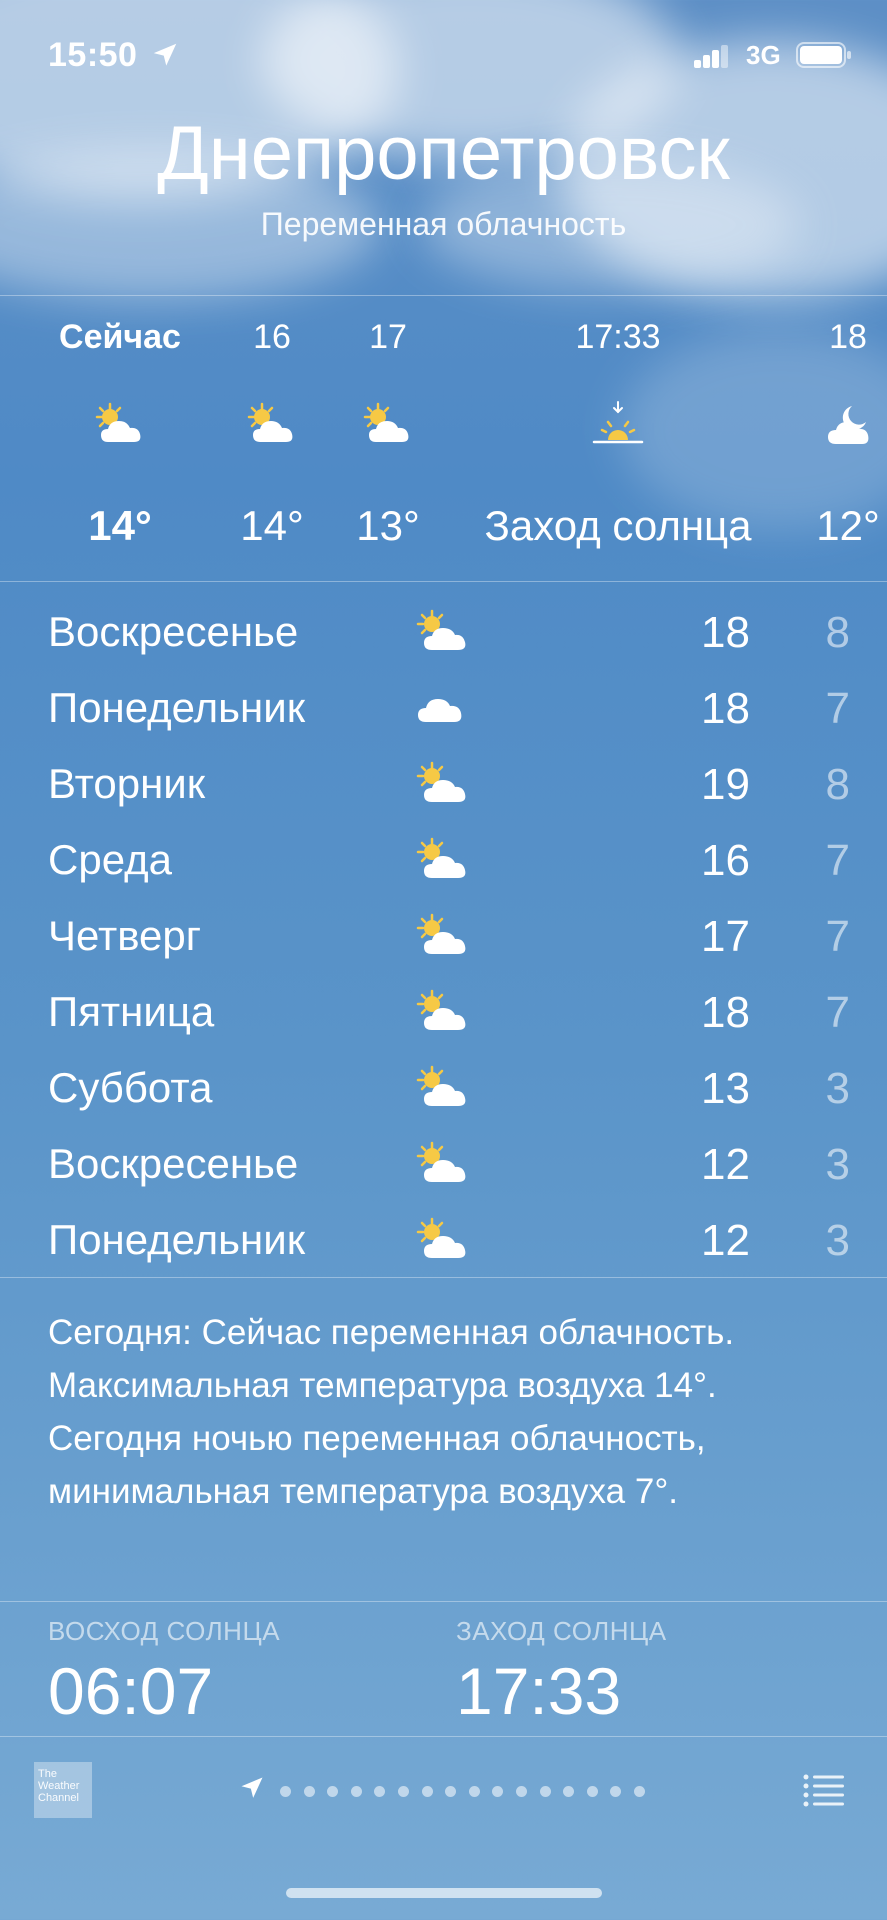 Image resolution: width=887 pixels, height=1920 pixels. Describe the element at coordinates (725, 936) in the screenshot. I see `day-high: 17` at that location.